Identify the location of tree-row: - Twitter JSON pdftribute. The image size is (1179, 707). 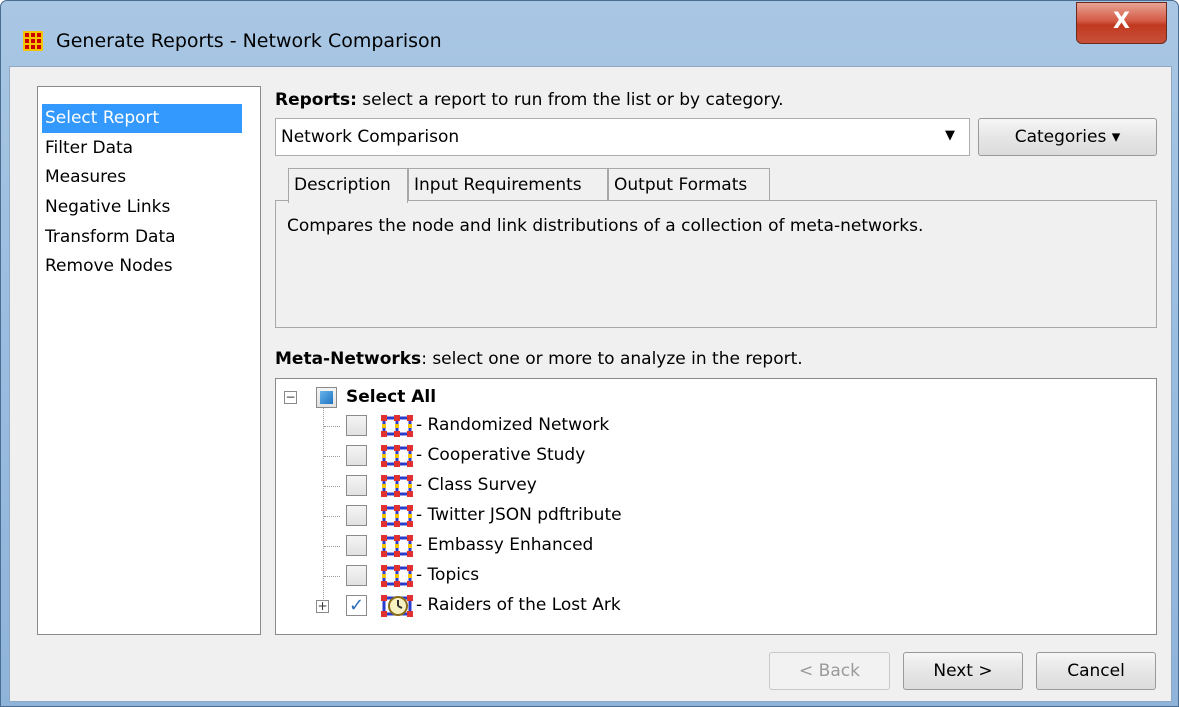
(576, 516).